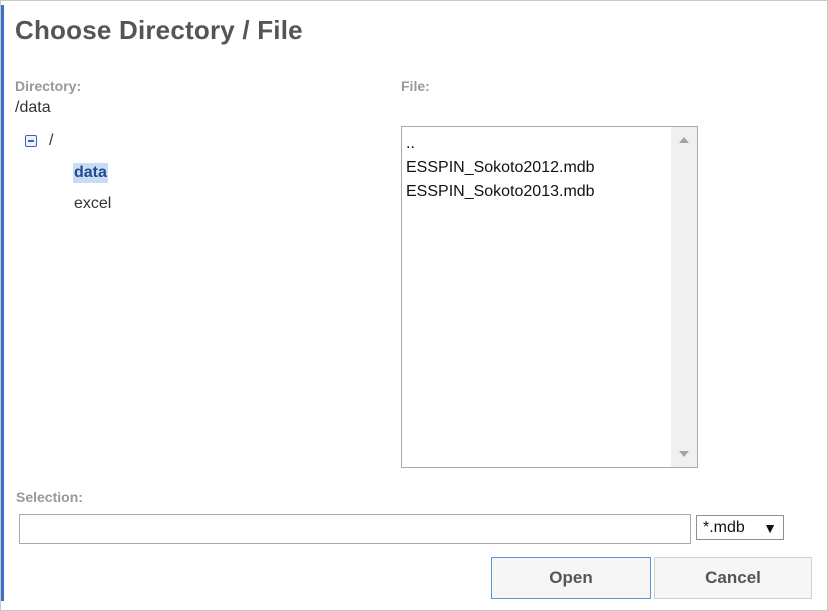 Image resolution: width=828 pixels, height=611 pixels. What do you see at coordinates (571, 578) in the screenshot?
I see `open-button: Open` at bounding box center [571, 578].